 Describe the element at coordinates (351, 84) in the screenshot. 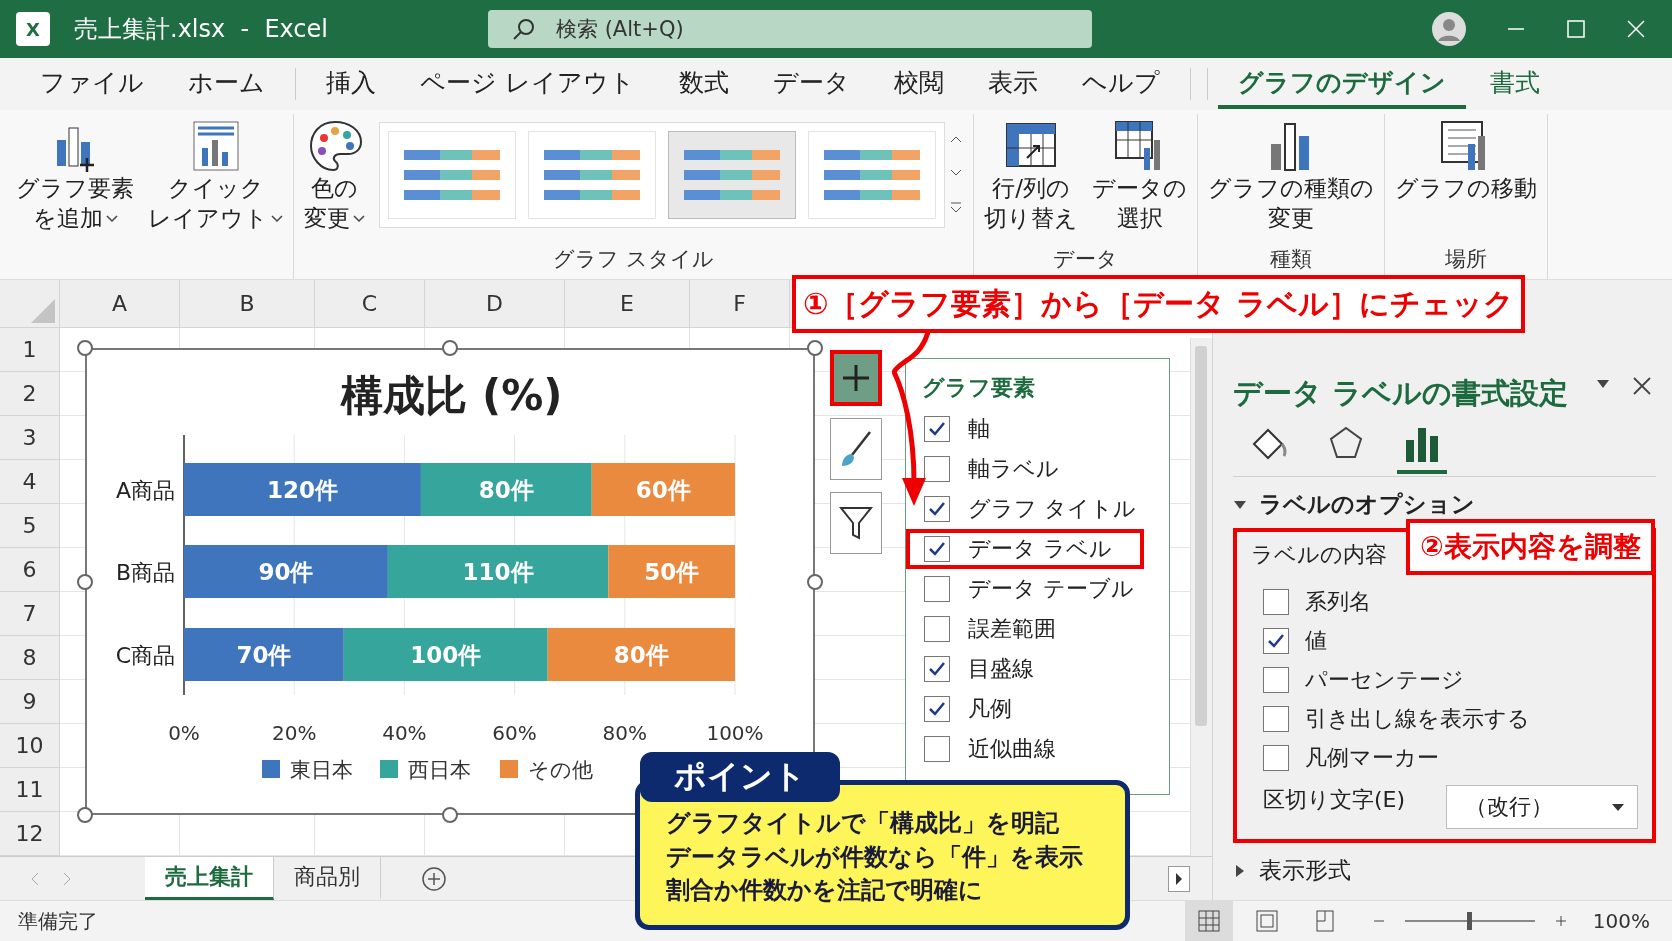

I see `ribbon-tab: 挿入` at that location.